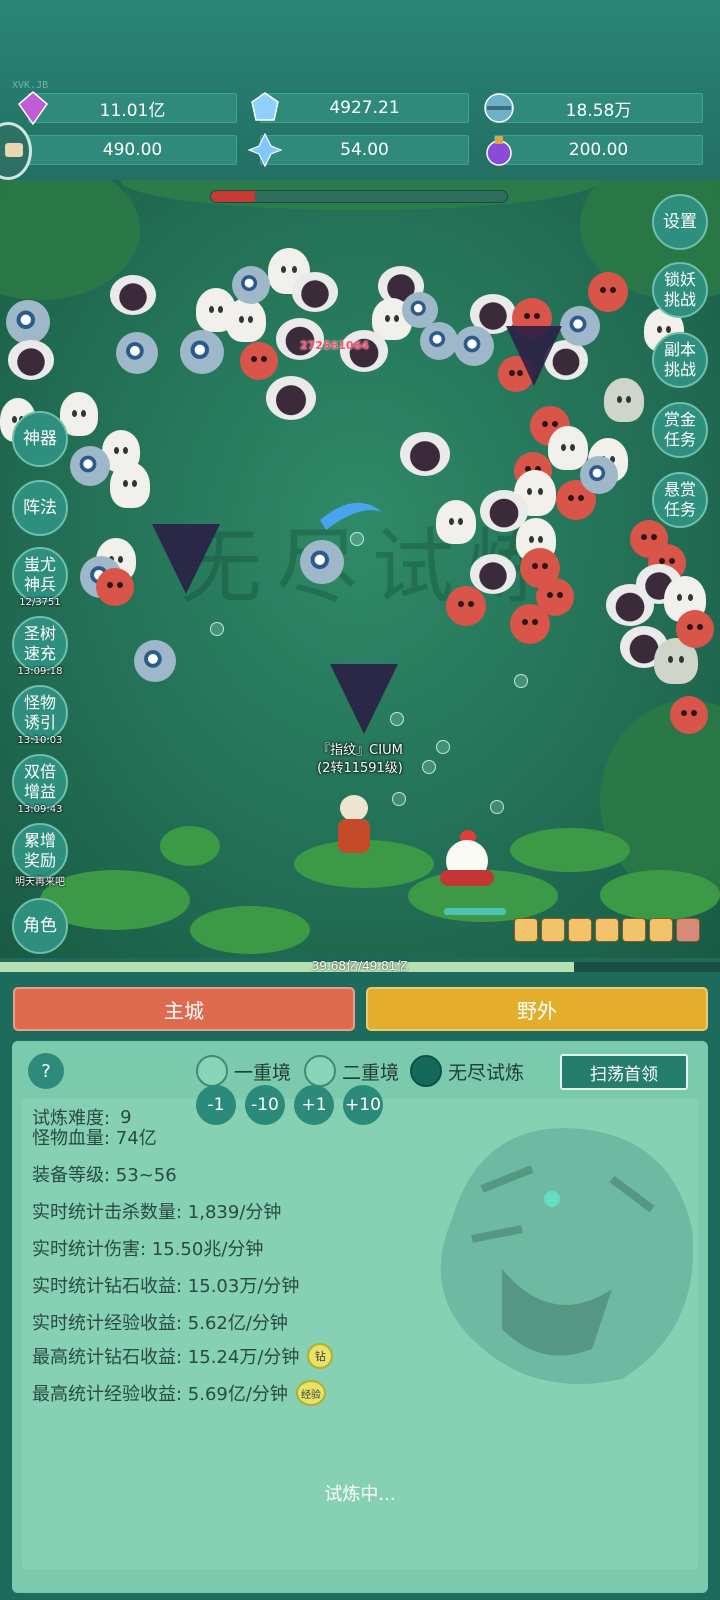 Image resolution: width=720 pixels, height=1600 pixels. I want to click on tab-main-city: 主城, so click(184, 1009).